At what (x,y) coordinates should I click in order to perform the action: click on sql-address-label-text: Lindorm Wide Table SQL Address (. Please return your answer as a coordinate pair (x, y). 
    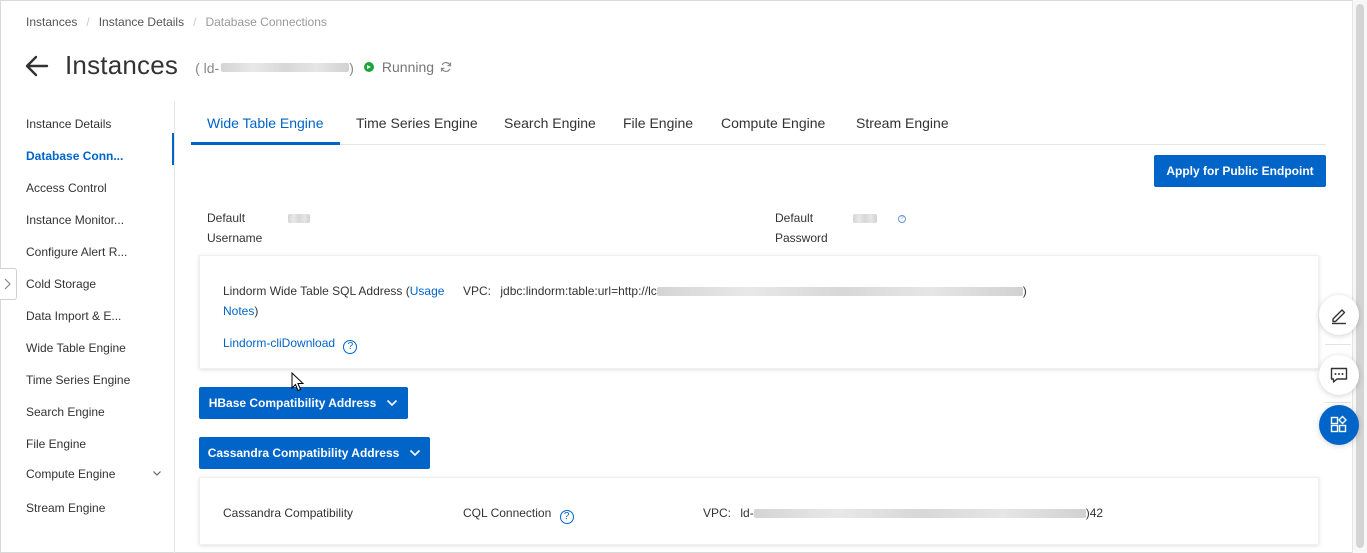
    Looking at the image, I should click on (316, 291).